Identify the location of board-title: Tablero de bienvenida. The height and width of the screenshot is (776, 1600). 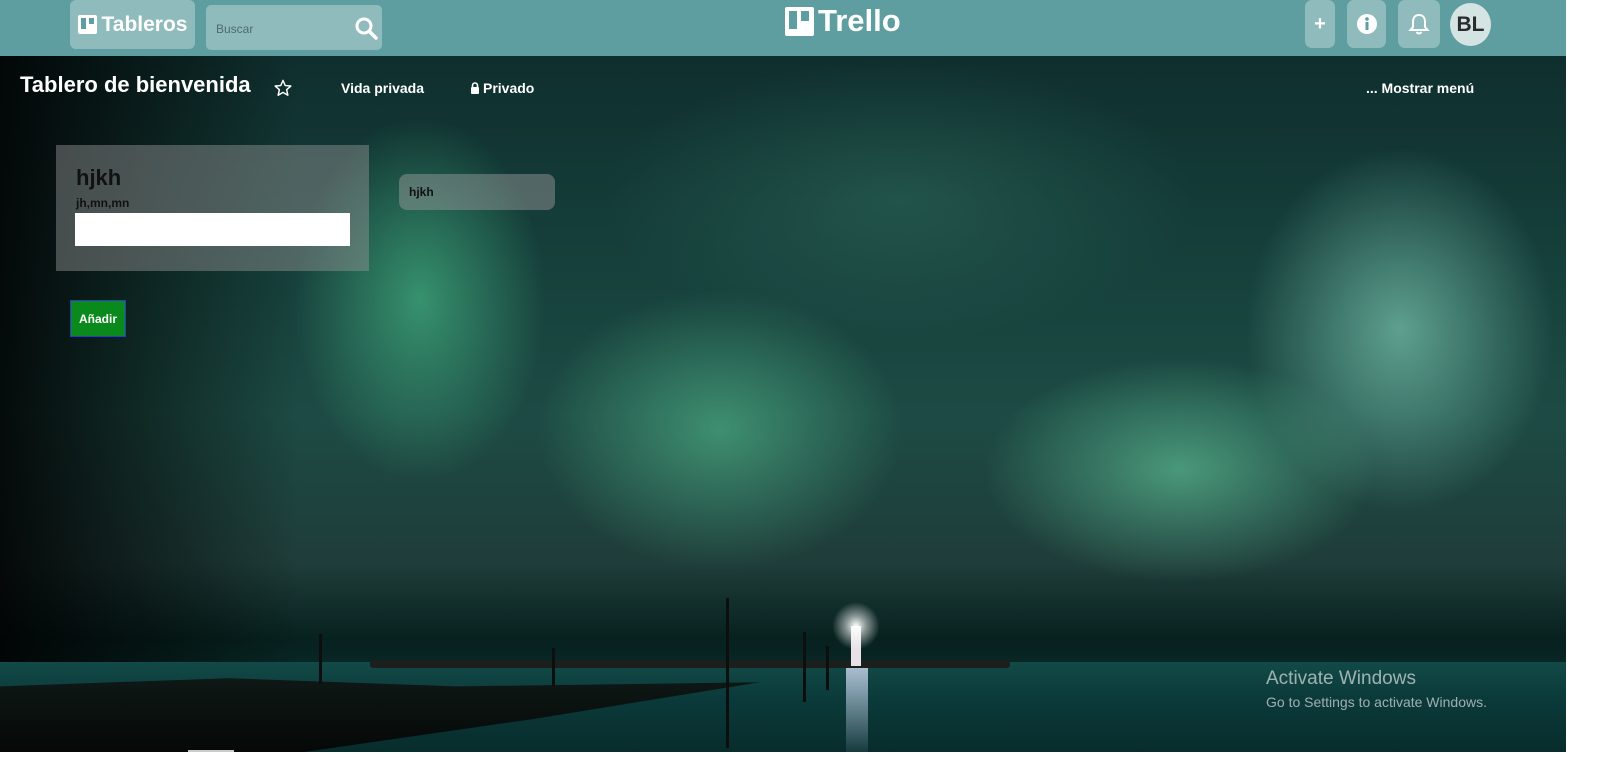
(135, 85).